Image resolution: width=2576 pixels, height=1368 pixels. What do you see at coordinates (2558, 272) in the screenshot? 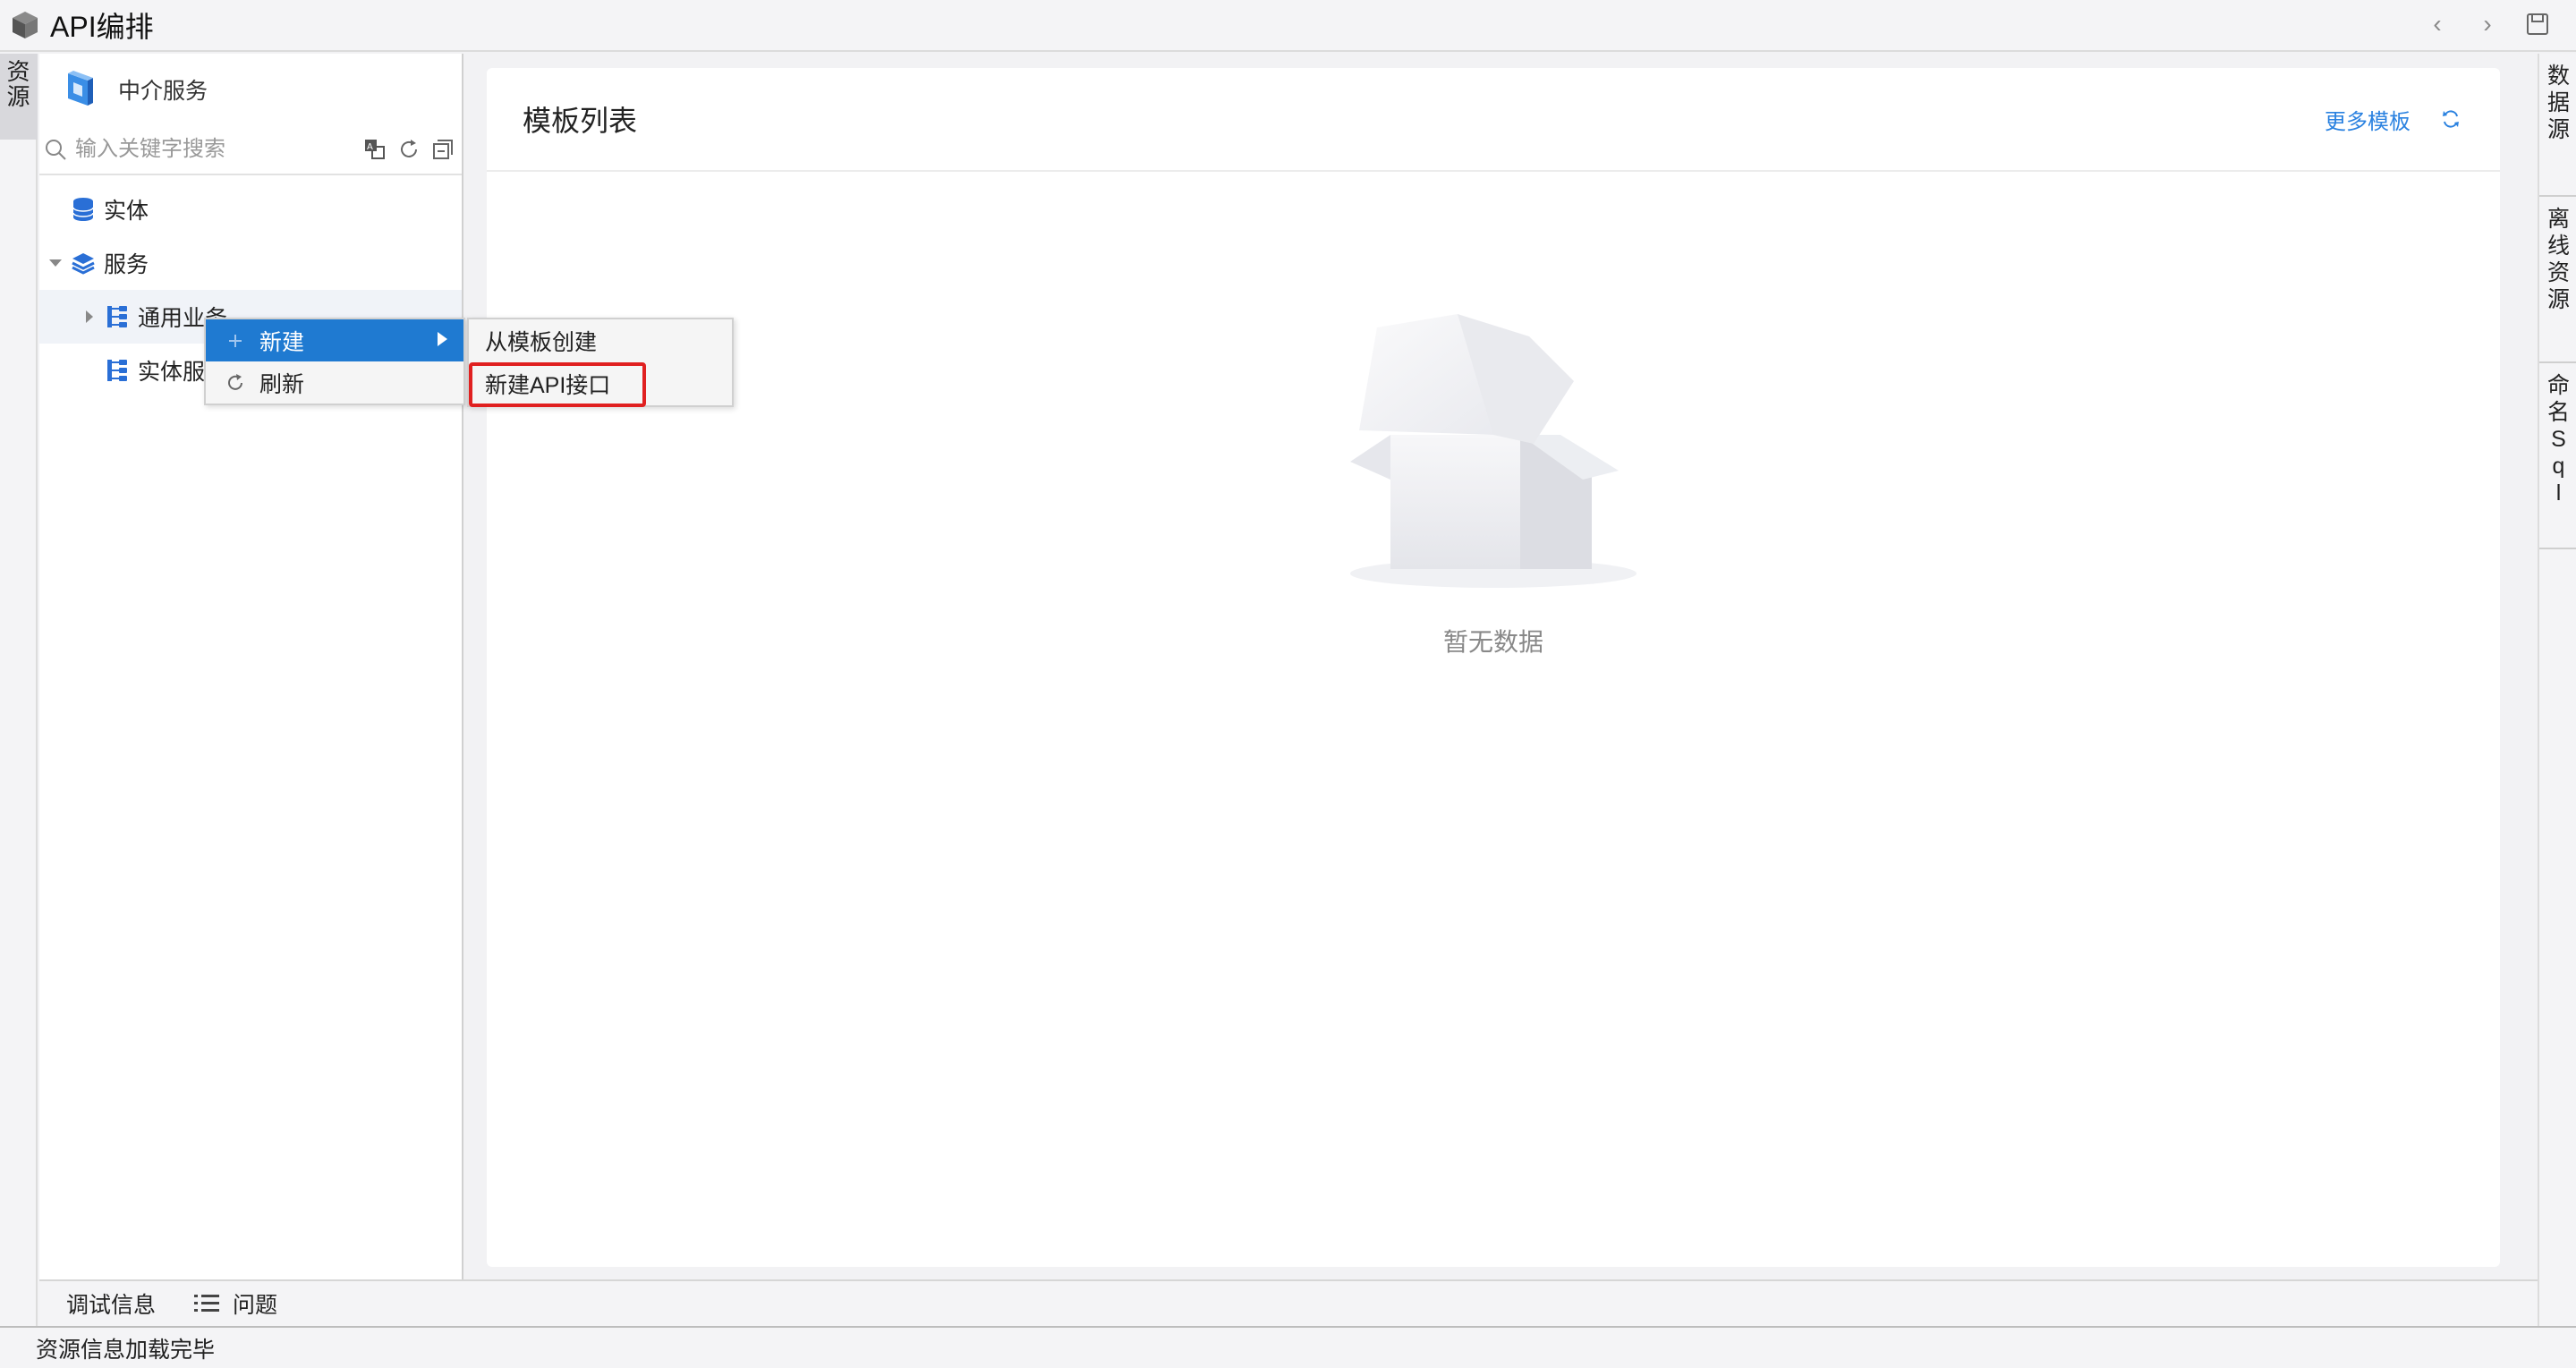
I see `tab-char: 资` at bounding box center [2558, 272].